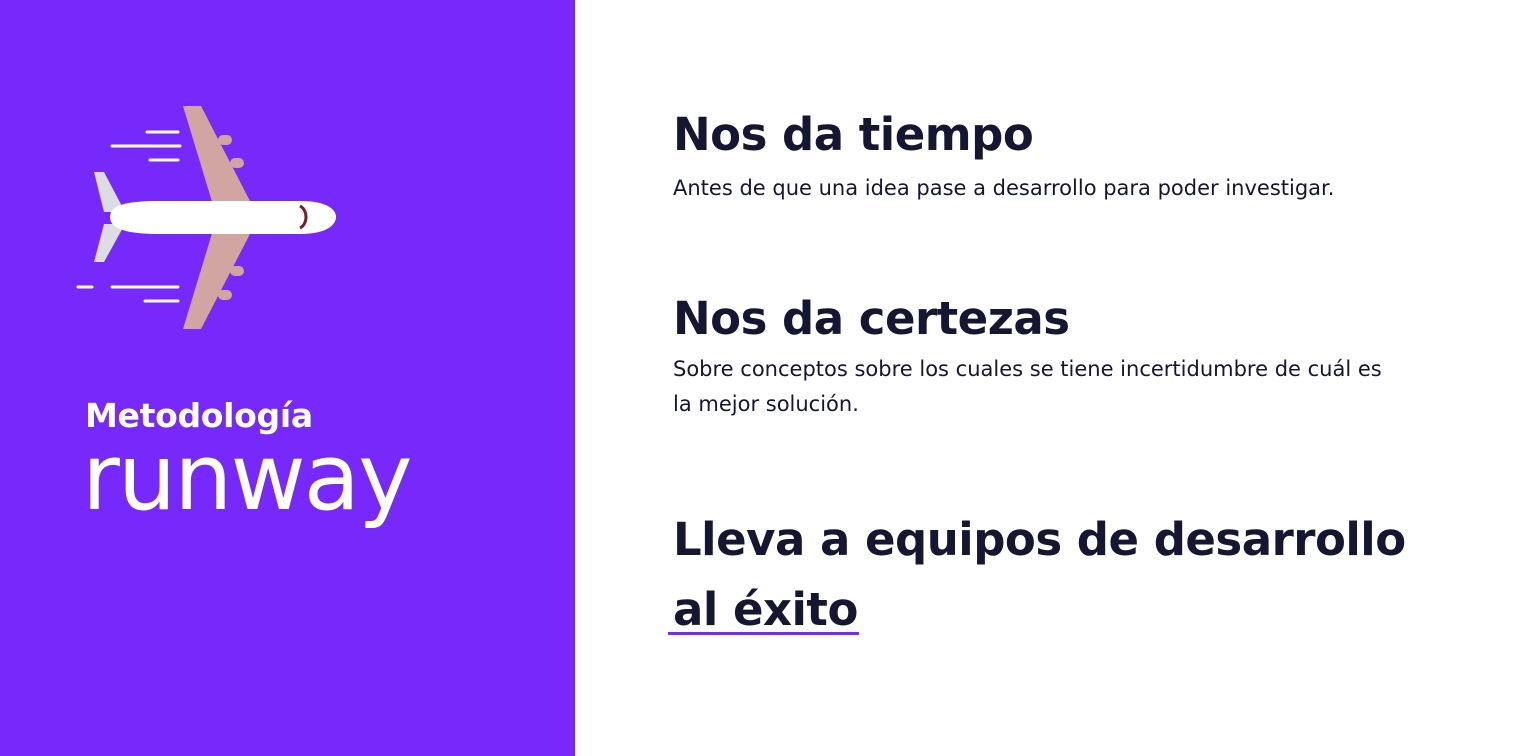 The width and height of the screenshot is (1515, 756). Describe the element at coordinates (206, 217) in the screenshot. I see `airplane-icon` at that location.